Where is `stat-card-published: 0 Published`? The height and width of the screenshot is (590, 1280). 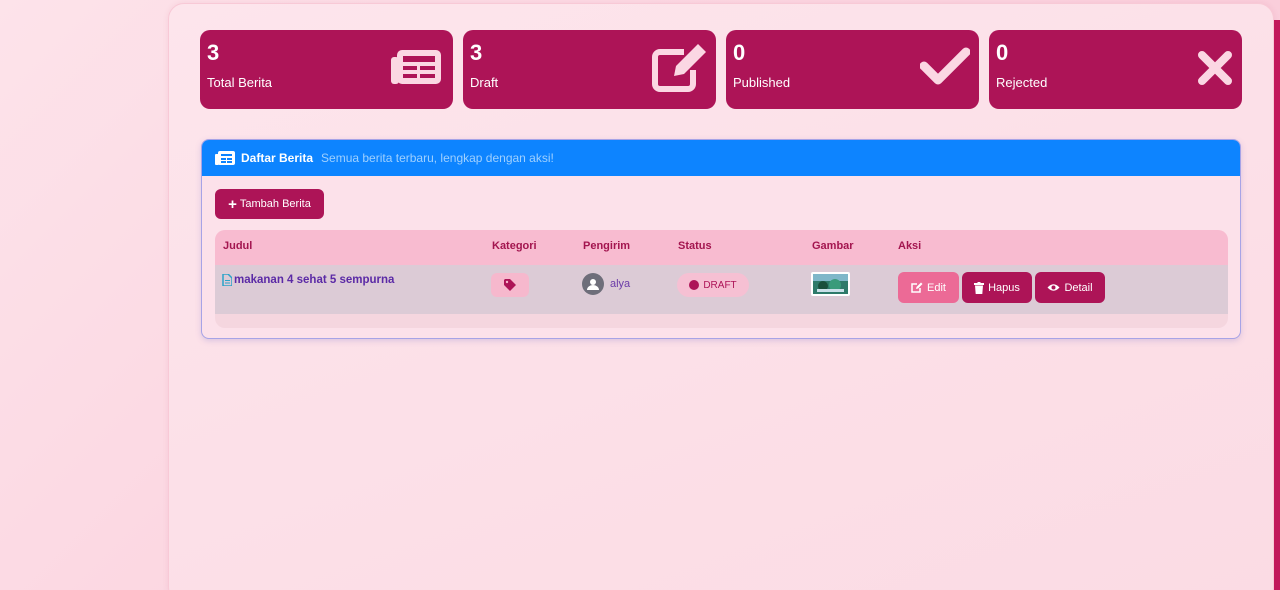 stat-card-published: 0 Published is located at coordinates (852, 69).